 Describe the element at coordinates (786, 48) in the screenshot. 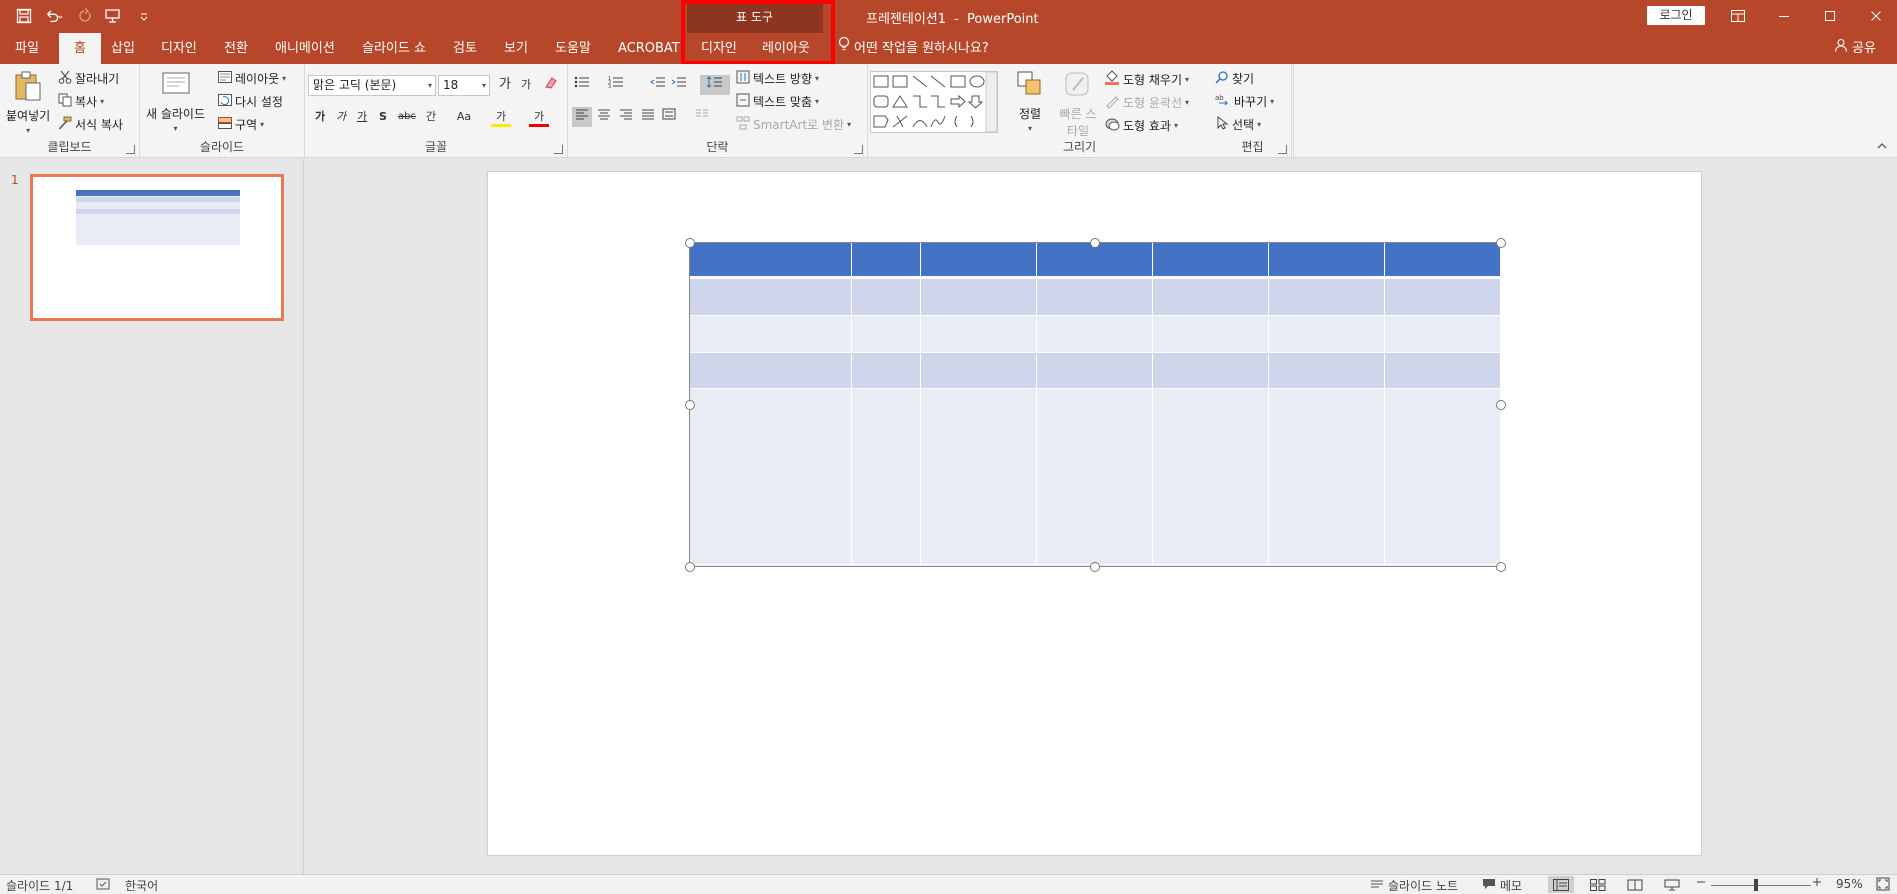

I see `tab-table-layout: 레이아웃` at that location.